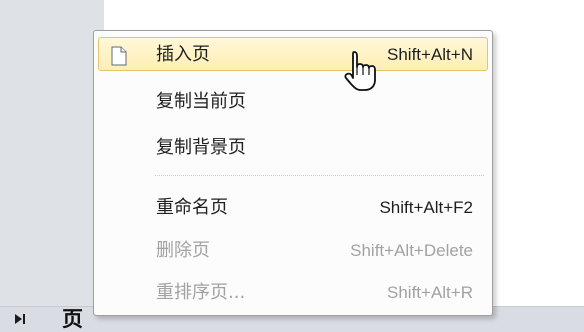 This screenshot has height=332, width=584. I want to click on menu-item-shortcut: Shift+Alt+F2, so click(426, 207).